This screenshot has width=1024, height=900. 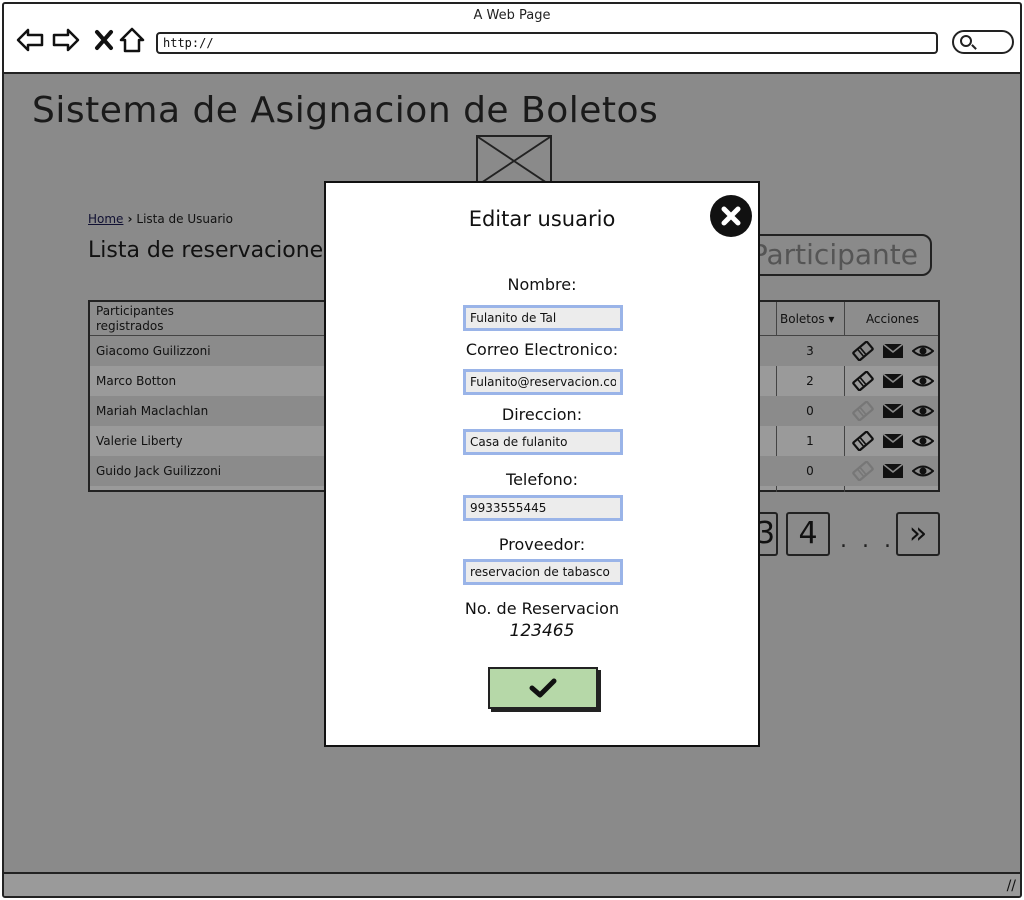 What do you see at coordinates (810, 441) in the screenshot?
I see `ticket-count: 1` at bounding box center [810, 441].